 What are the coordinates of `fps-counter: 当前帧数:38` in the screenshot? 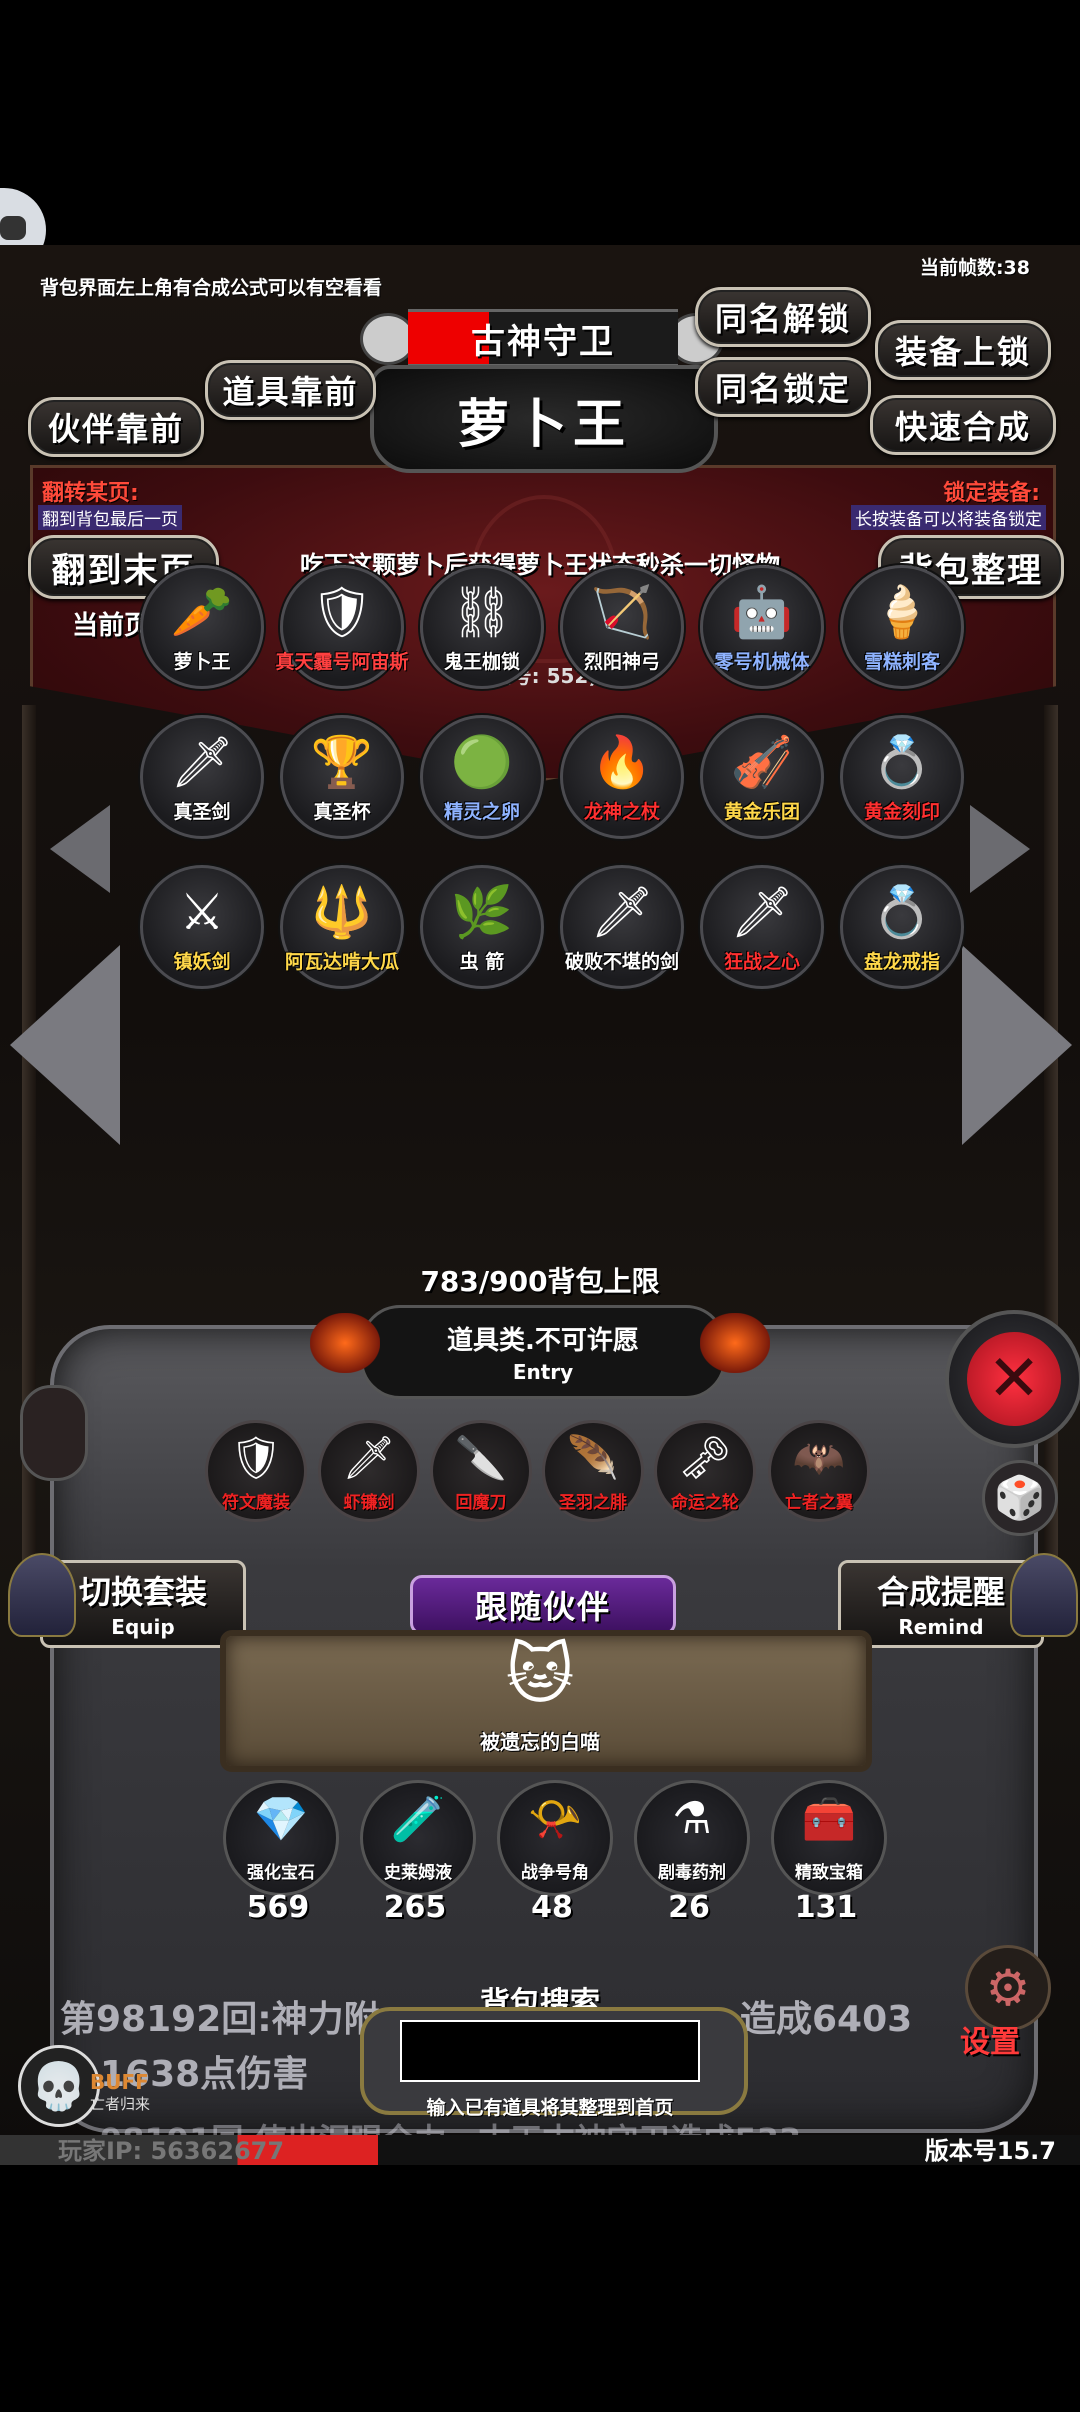 It's located at (974, 268).